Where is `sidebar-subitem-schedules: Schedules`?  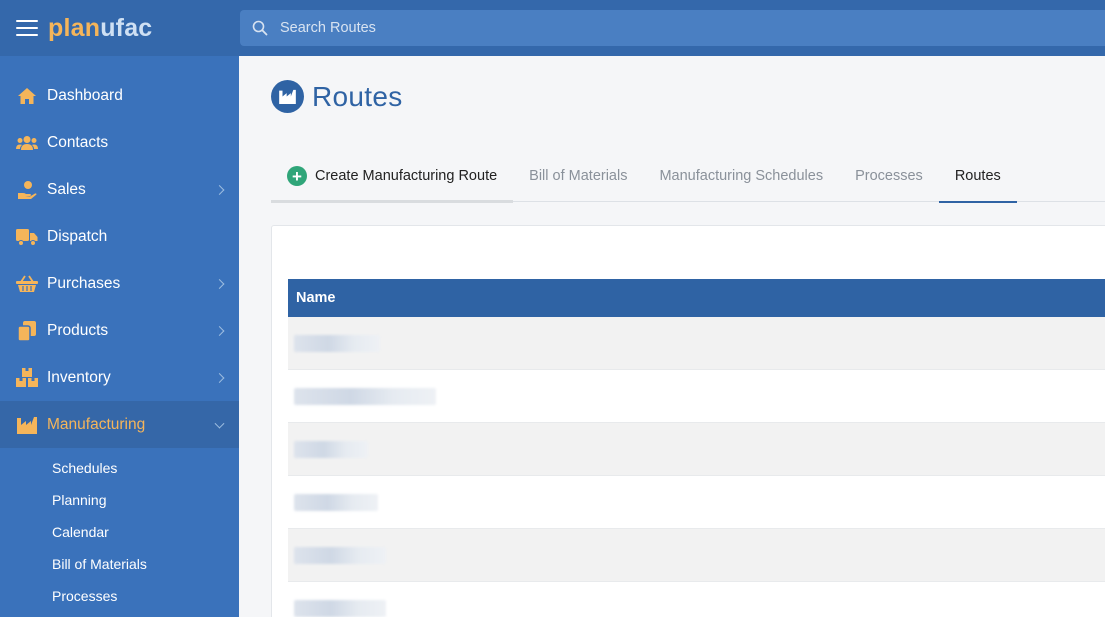
sidebar-subitem-schedules: Schedules is located at coordinates (119, 468).